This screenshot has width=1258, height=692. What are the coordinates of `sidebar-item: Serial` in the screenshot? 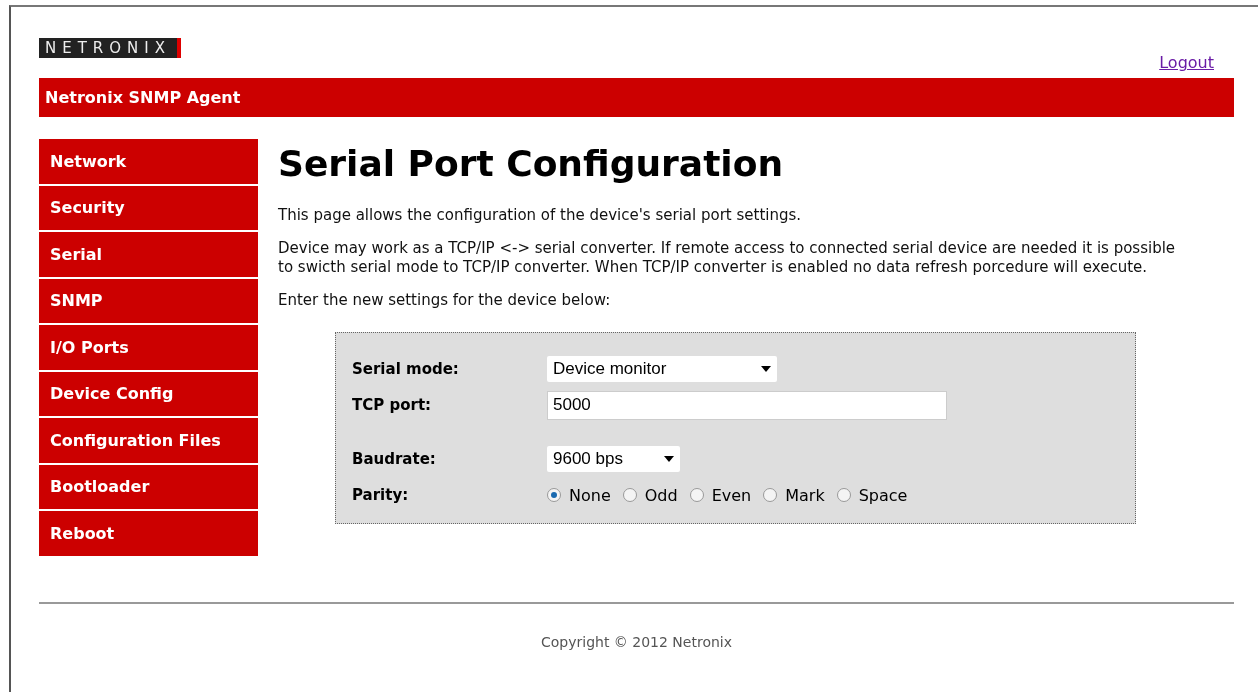 It's located at (148, 254).